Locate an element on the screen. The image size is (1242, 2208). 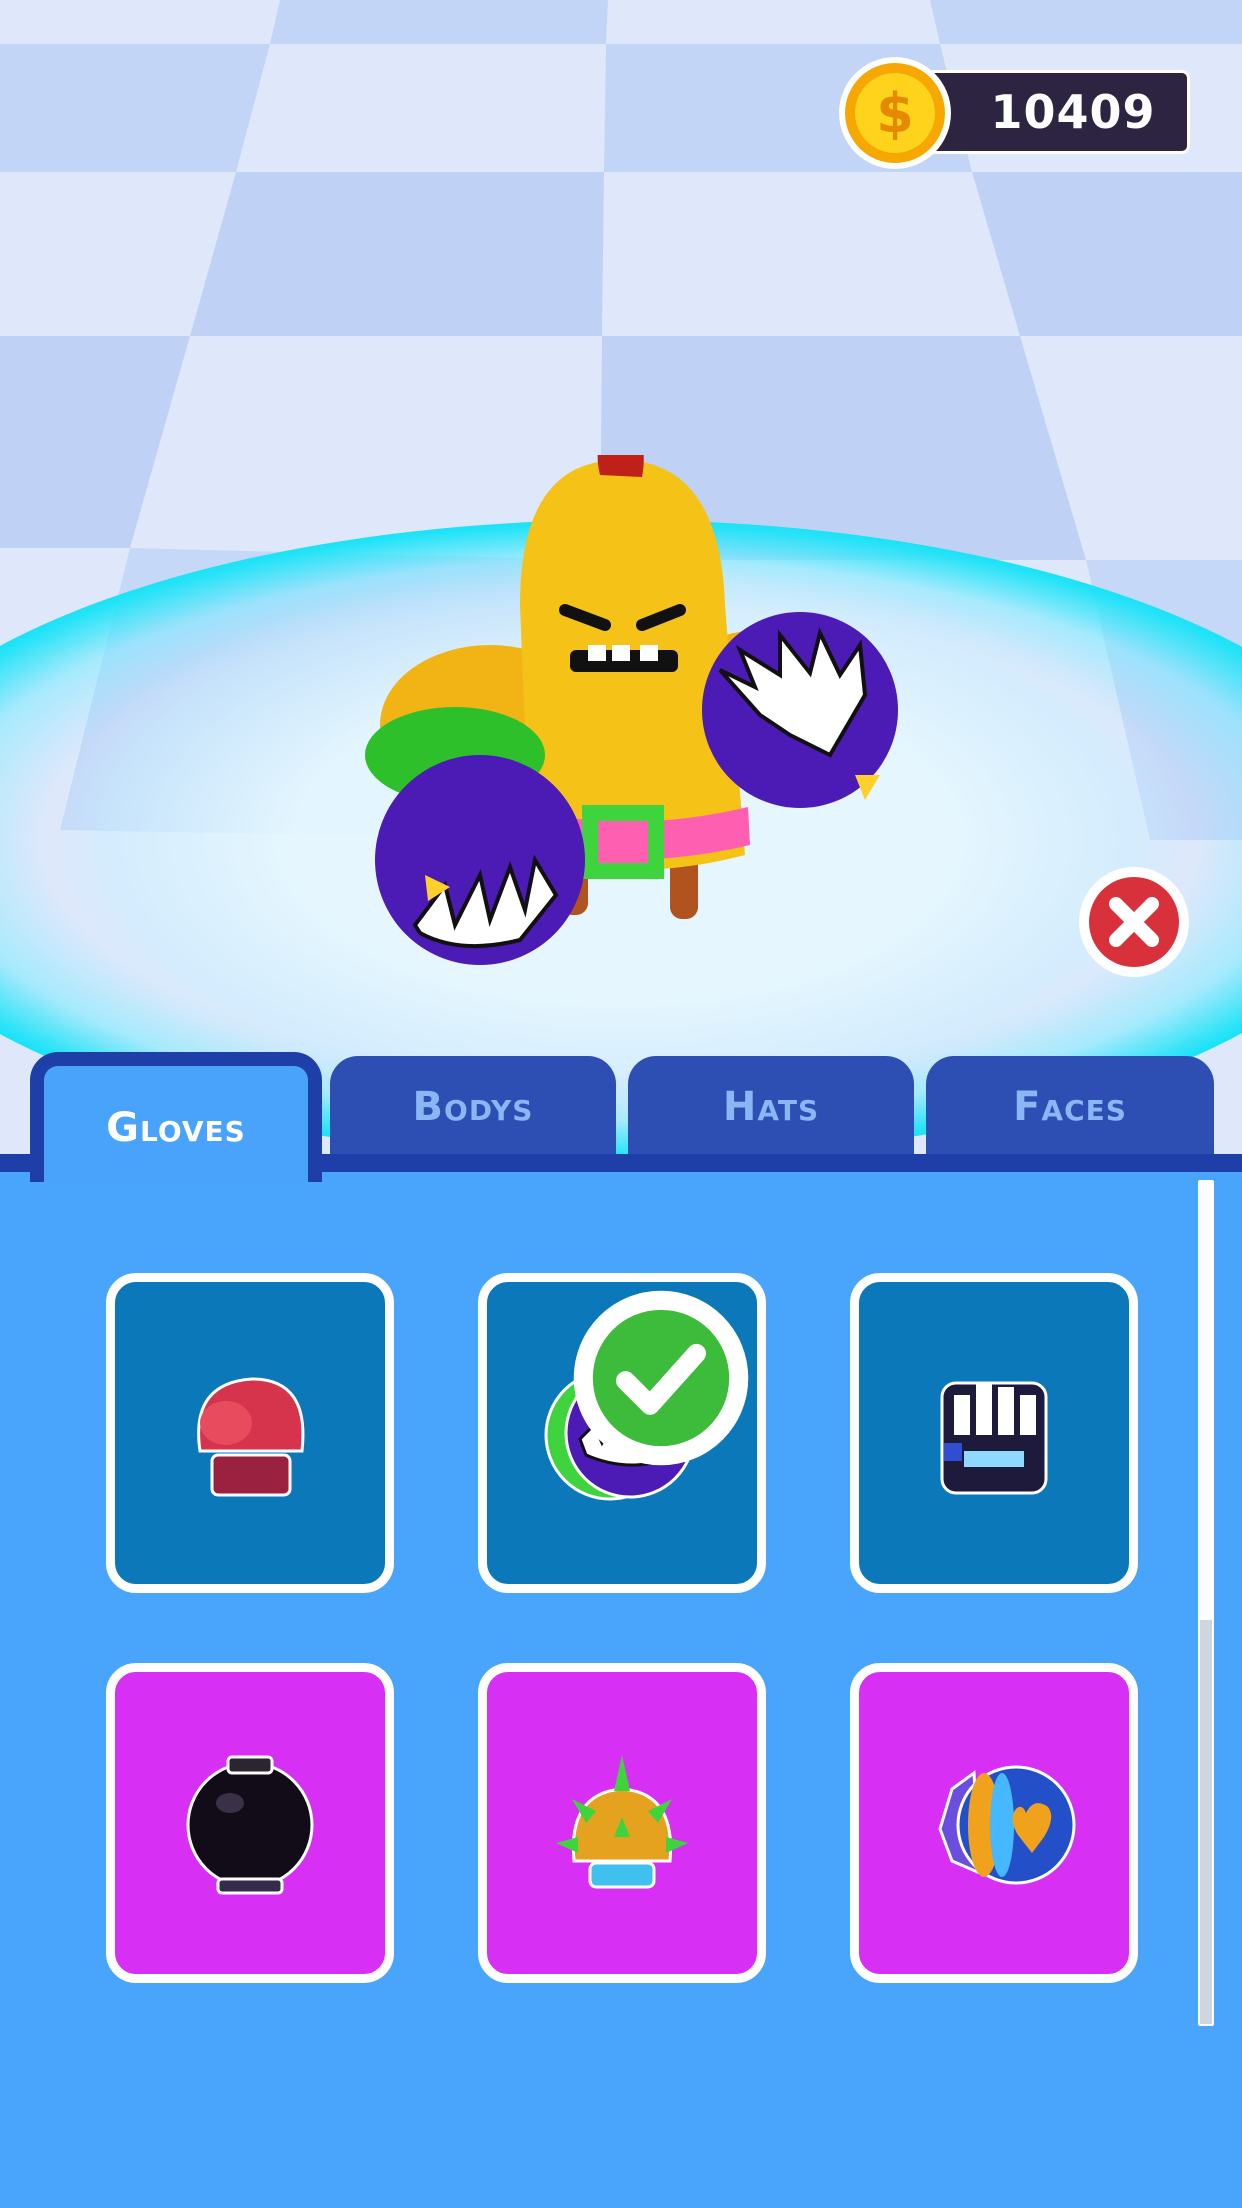
item-slot-monster-glove is located at coordinates (622, 1433).